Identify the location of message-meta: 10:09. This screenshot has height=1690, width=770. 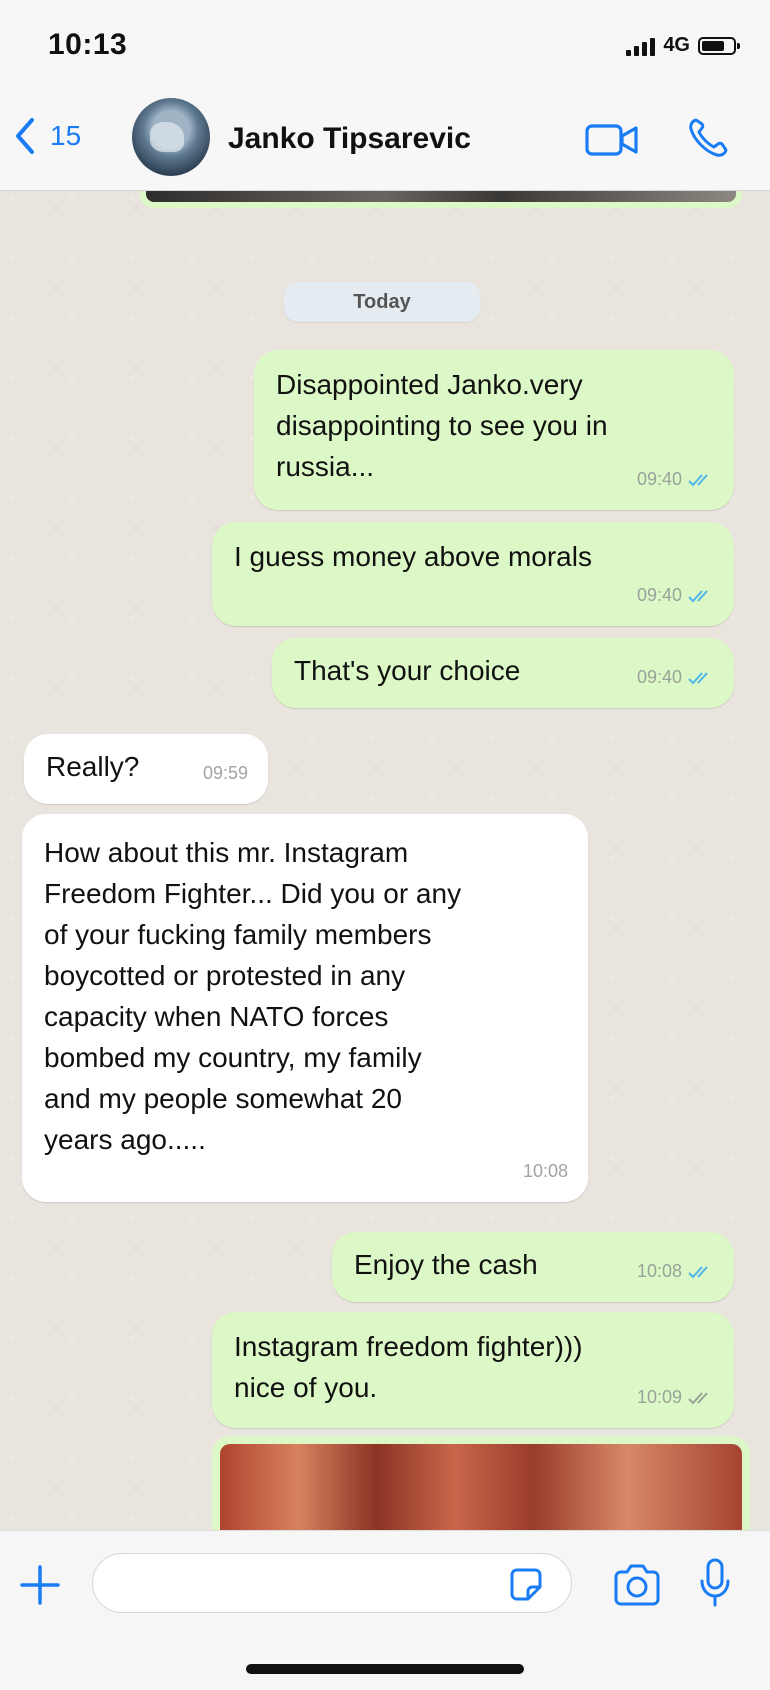
(675, 1397).